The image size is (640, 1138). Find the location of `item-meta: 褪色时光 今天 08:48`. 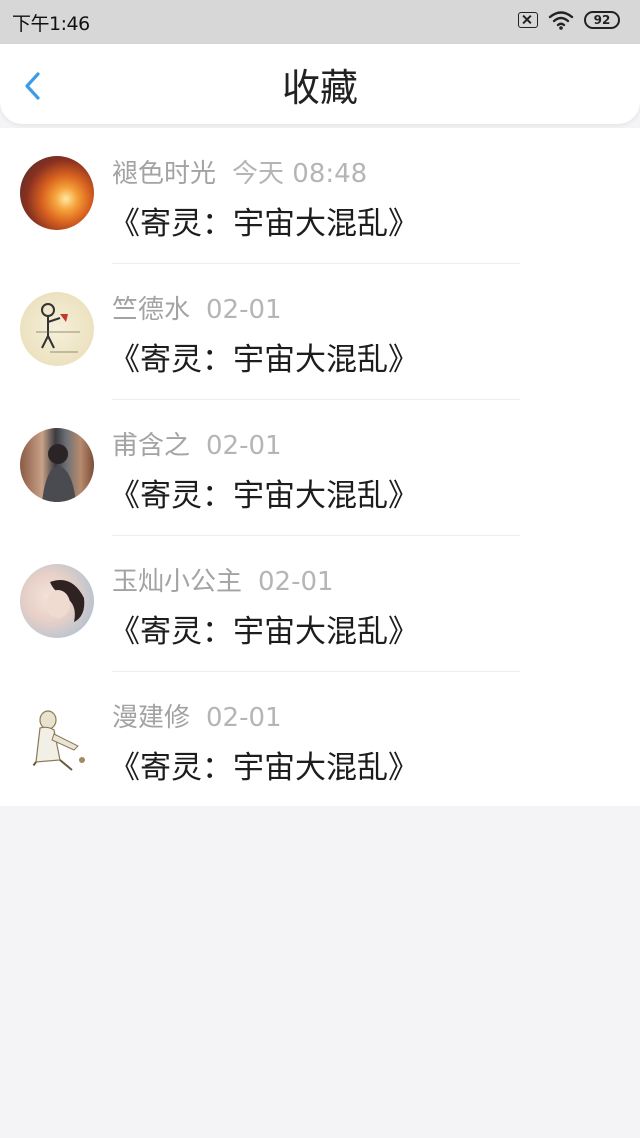

item-meta: 褪色时光 今天 08:48 is located at coordinates (239, 171).